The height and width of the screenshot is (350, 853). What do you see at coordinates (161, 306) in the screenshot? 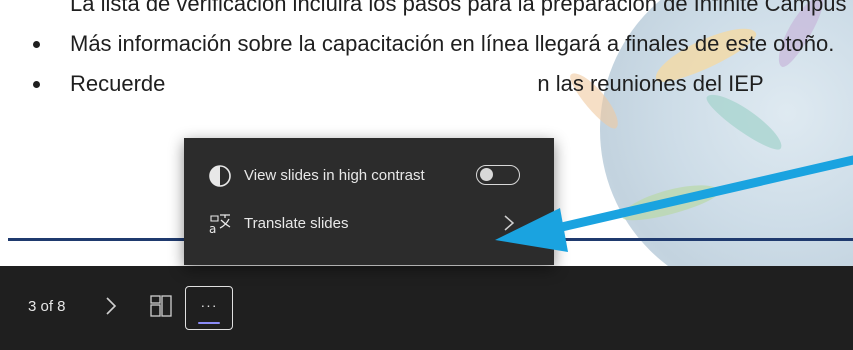
I see `slide-grid-icon` at bounding box center [161, 306].